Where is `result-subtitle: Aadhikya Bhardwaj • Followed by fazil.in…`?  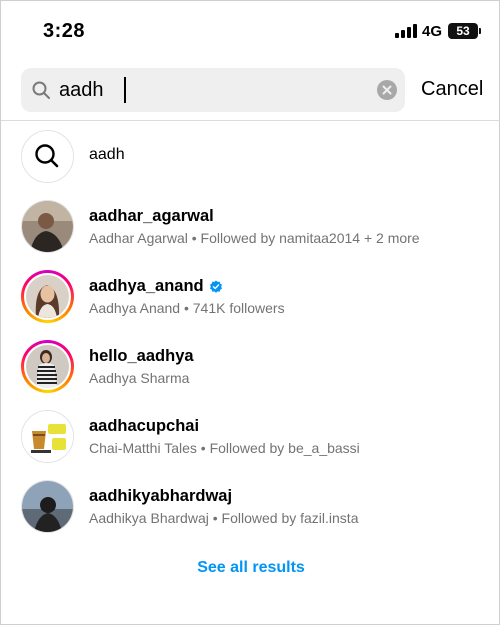 result-subtitle: Aadhikya Bhardwaj • Followed by fazil.in… is located at coordinates (224, 518).